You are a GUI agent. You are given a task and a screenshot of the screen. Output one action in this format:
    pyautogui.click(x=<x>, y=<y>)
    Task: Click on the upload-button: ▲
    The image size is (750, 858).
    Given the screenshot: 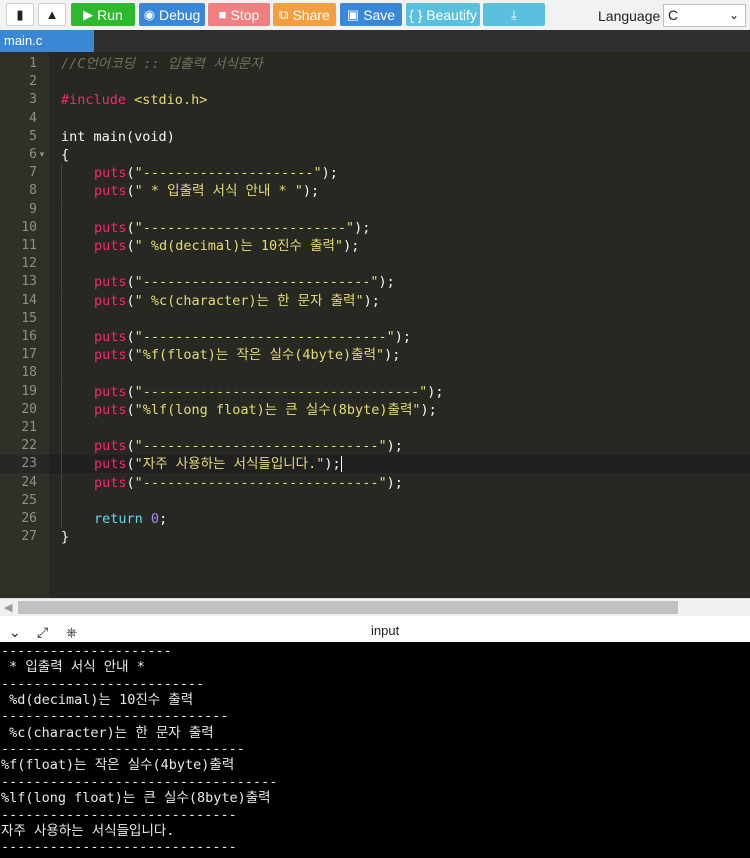 What is the action you would take?
    pyautogui.click(x=52, y=14)
    